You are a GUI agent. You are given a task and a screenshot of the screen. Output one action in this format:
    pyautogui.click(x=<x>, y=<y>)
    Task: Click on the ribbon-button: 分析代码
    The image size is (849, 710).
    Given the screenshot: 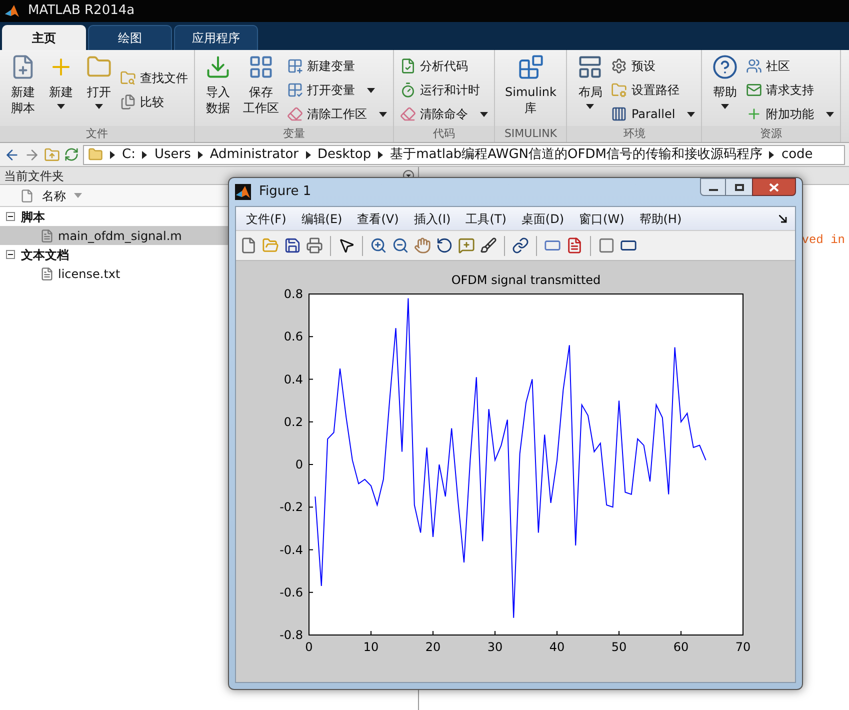 What is the action you would take?
    pyautogui.click(x=444, y=66)
    